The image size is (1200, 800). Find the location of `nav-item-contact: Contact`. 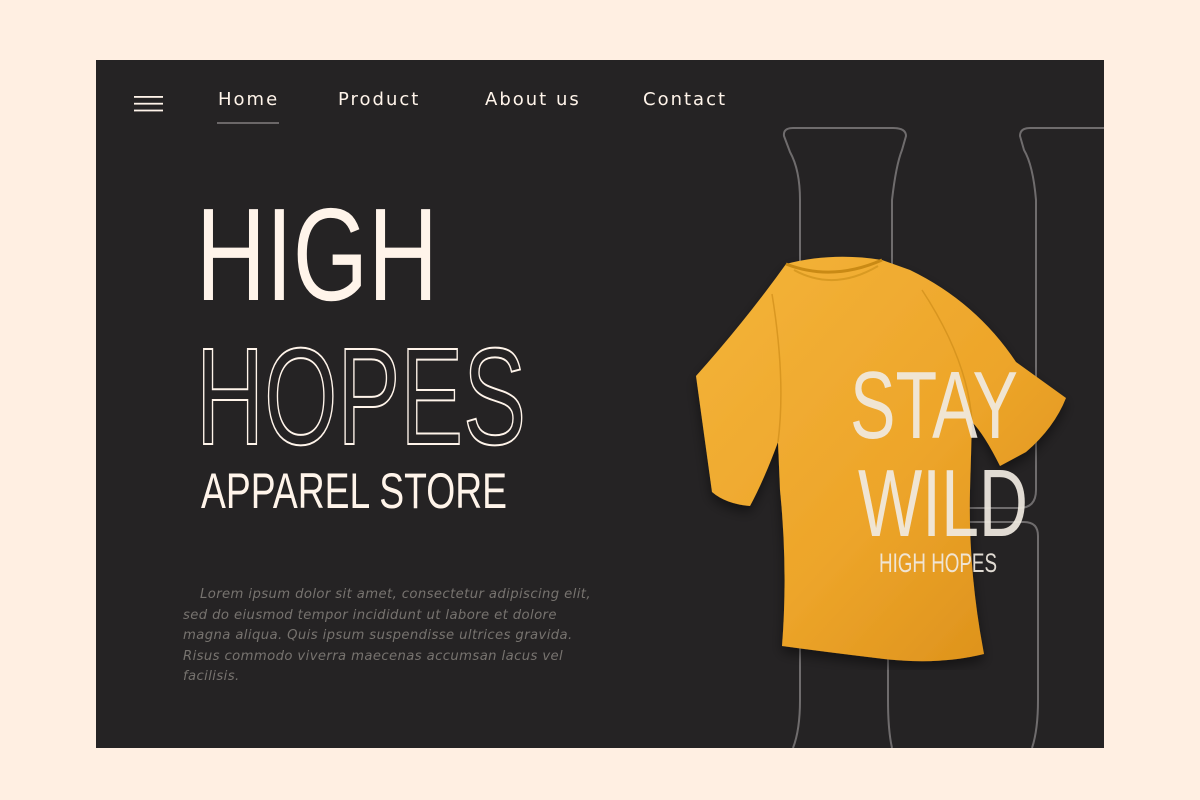

nav-item-contact: Contact is located at coordinates (685, 100).